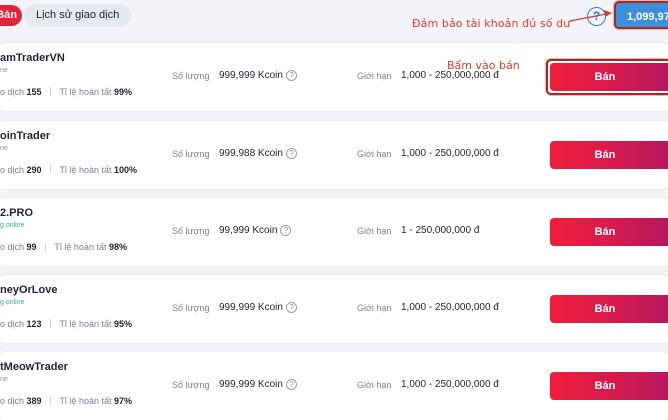 This screenshot has width=668, height=420. What do you see at coordinates (440, 230) in the screenshot?
I see `limit-value: 1 - 250,000,000 đ` at bounding box center [440, 230].